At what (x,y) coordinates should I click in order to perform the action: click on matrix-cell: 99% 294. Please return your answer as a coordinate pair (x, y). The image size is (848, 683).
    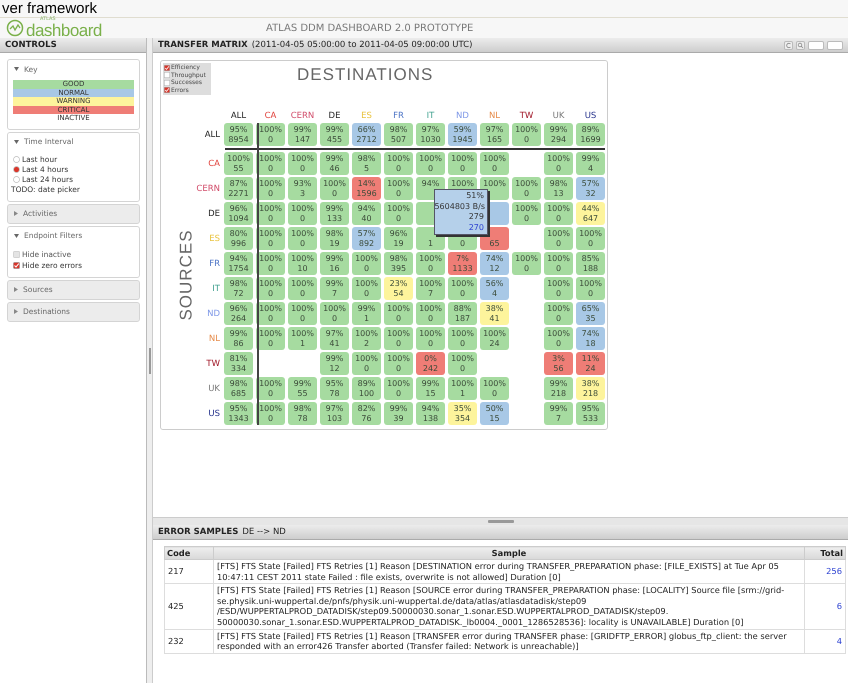
    Looking at the image, I should click on (558, 134).